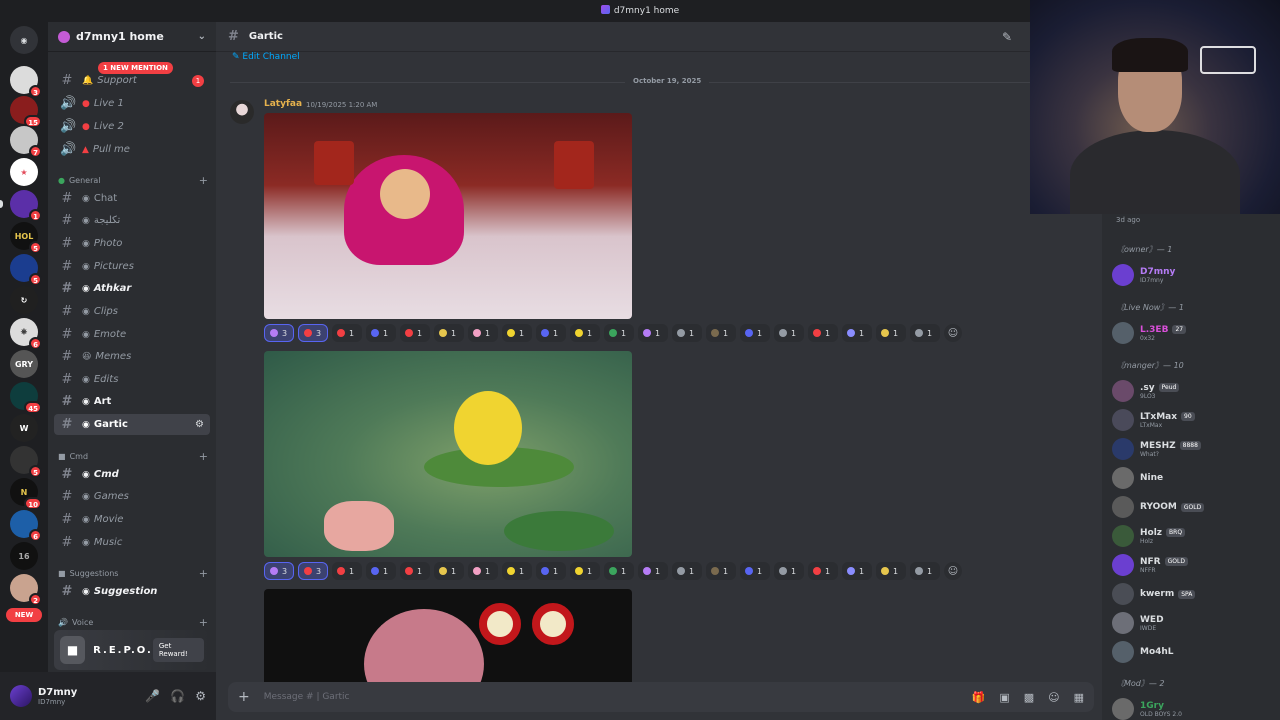 This screenshot has width=1280, height=720. Describe the element at coordinates (1193, 623) in the screenshot. I see `member-item: WED IWDE` at that location.